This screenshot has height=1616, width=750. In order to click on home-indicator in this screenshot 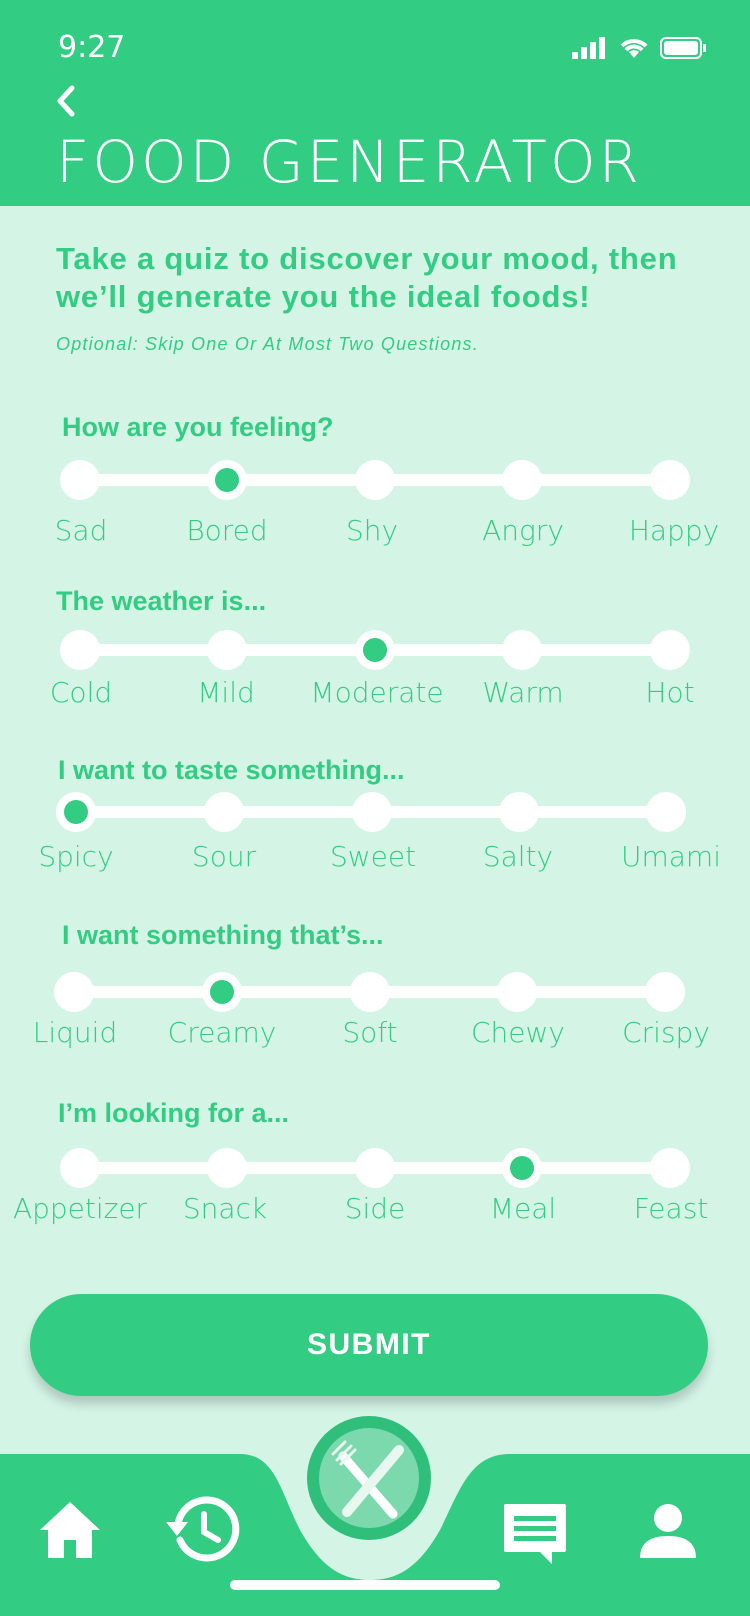, I will do `click(365, 1585)`.